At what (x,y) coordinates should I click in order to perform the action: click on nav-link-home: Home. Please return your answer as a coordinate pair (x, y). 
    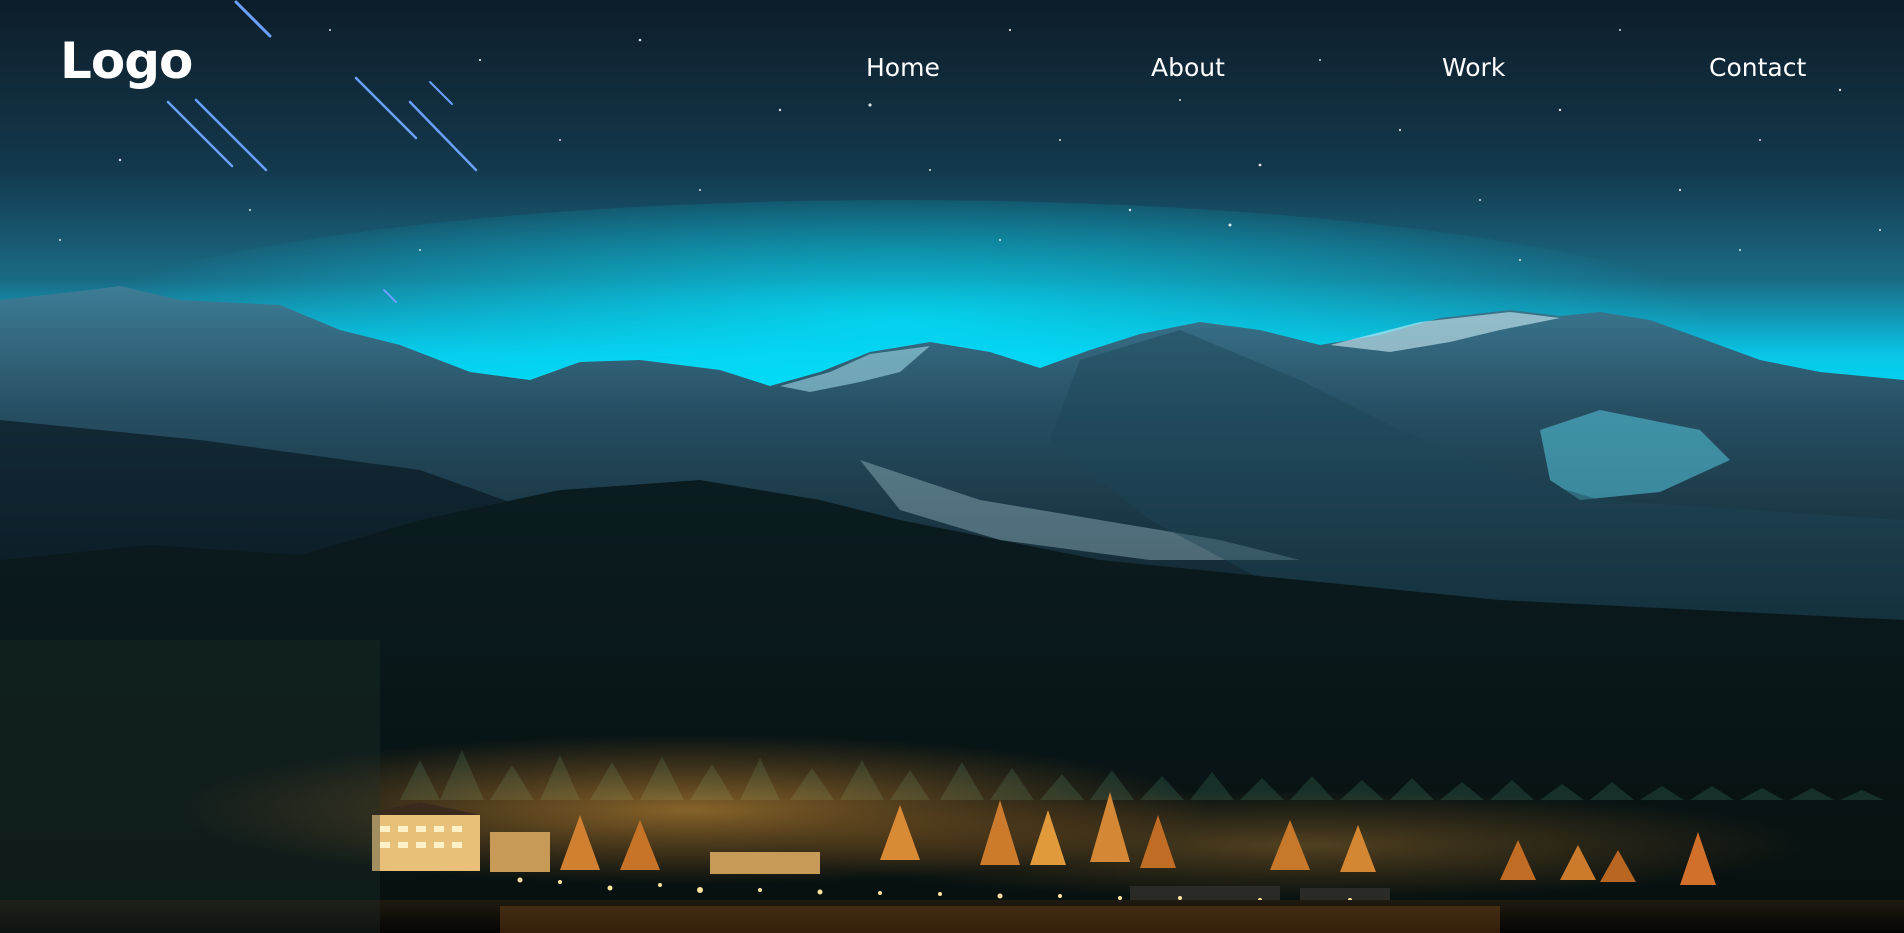
    Looking at the image, I should click on (903, 68).